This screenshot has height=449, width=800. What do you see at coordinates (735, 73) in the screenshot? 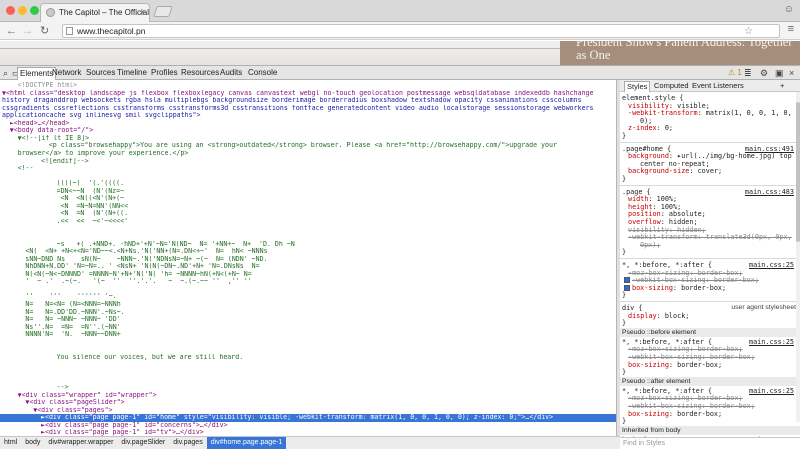
I see `warning-count: ⚠ 1` at bounding box center [735, 73].